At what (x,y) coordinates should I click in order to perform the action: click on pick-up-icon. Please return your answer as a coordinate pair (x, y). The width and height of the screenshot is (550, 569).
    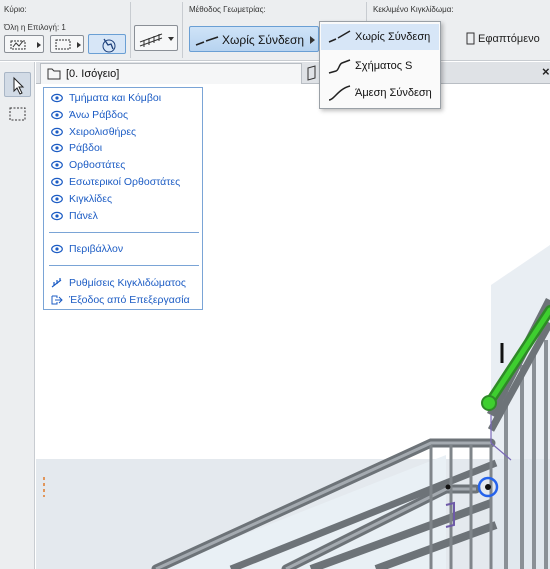
    Looking at the image, I should click on (109, 45).